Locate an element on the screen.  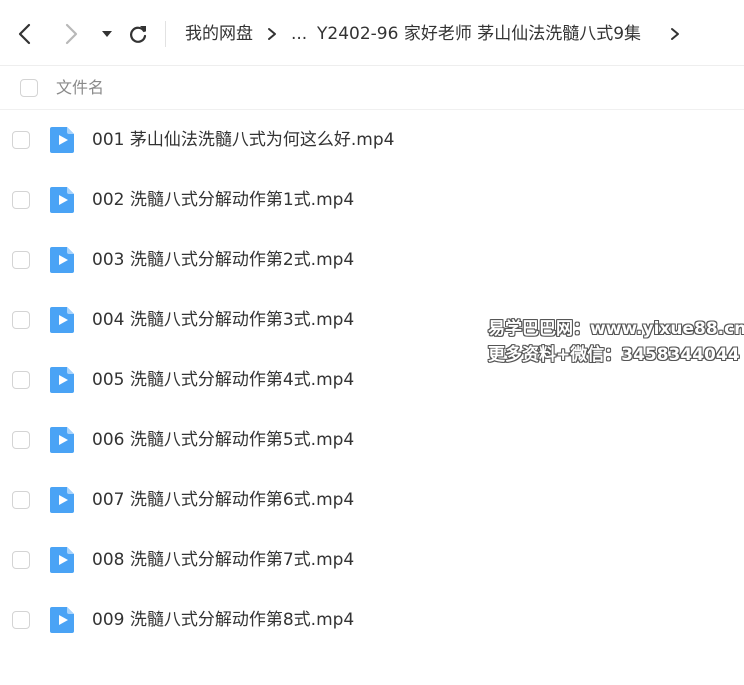
file-name: 001 茅山仙法洗髓八式为何这么好.mp4 is located at coordinates (243, 140).